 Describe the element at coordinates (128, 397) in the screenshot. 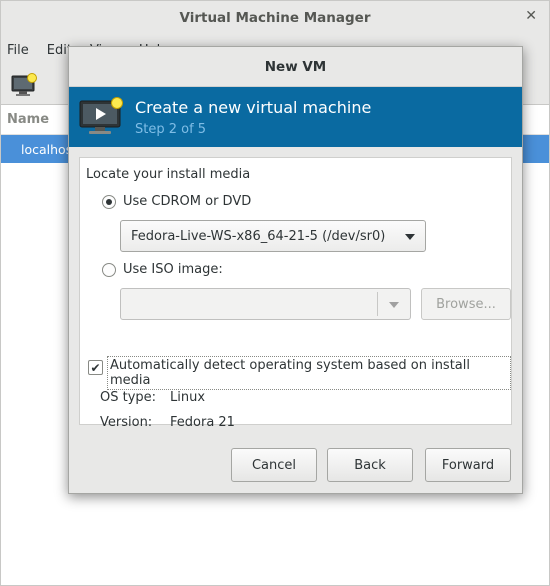

I see `os-type-label: OS type:` at that location.